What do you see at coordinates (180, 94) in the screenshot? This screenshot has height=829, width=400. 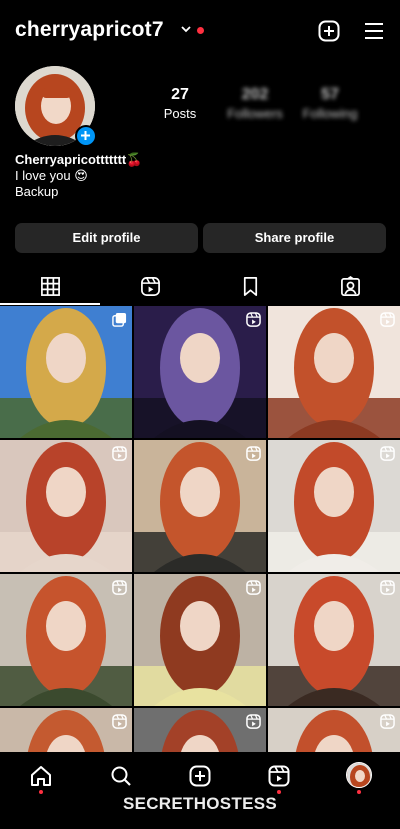 I see `posts-count: 27` at bounding box center [180, 94].